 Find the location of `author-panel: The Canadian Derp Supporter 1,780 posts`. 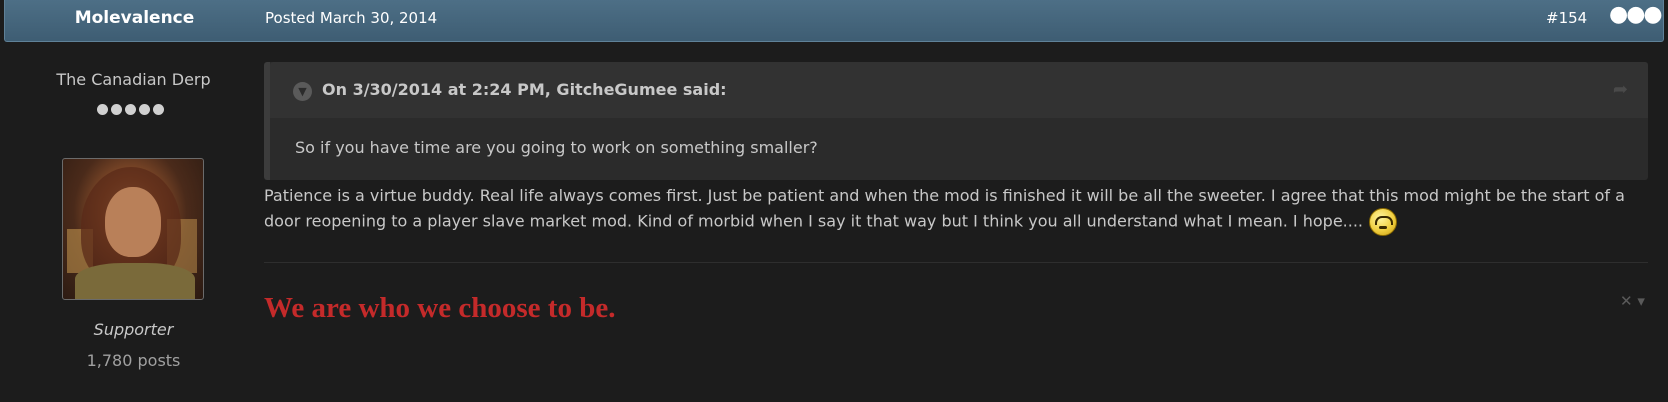

author-panel: The Canadian Derp Supporter 1,780 posts is located at coordinates (133, 222).